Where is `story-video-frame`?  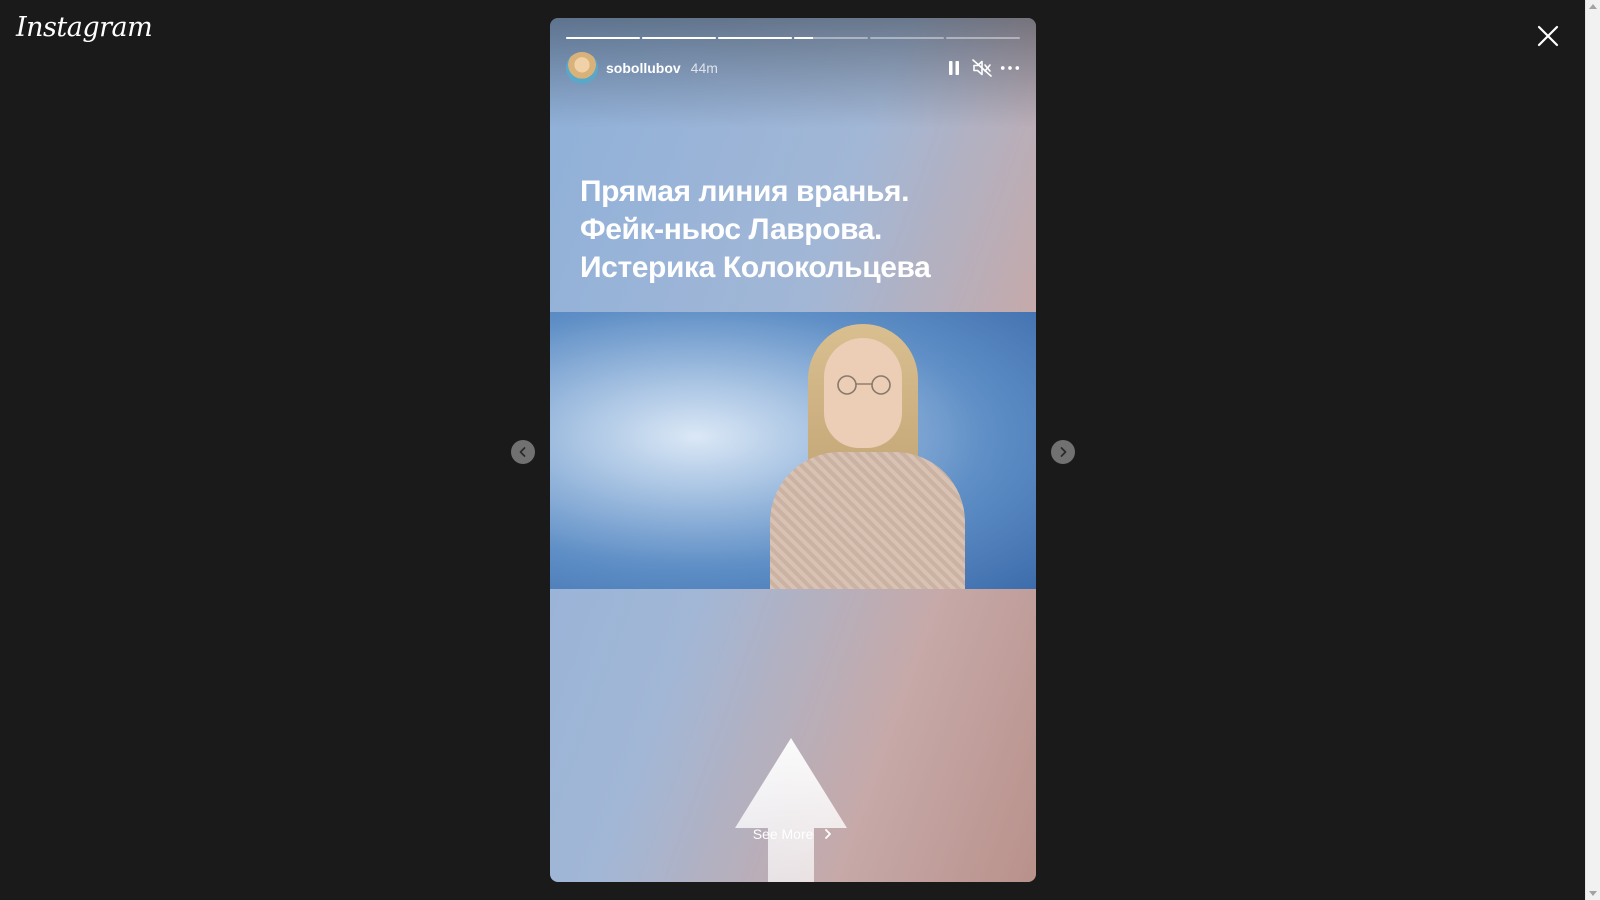 story-video-frame is located at coordinates (793, 450).